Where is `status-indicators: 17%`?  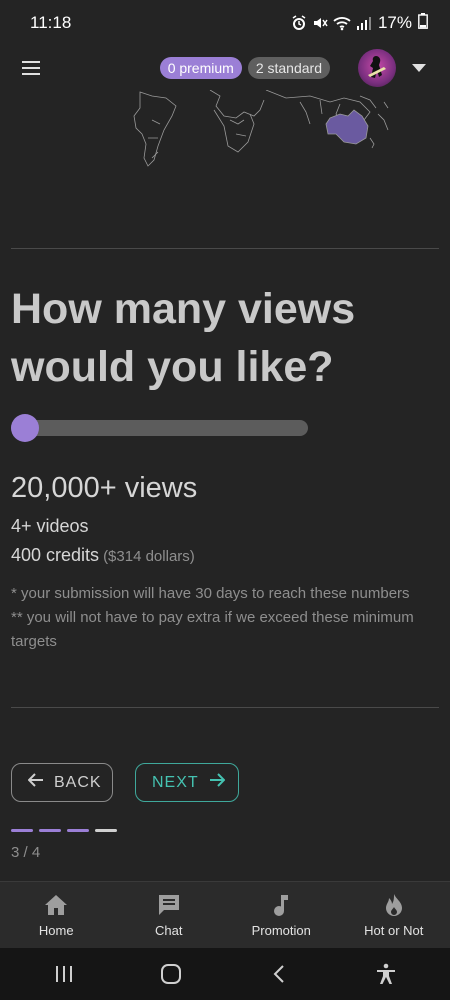 status-indicators: 17% is located at coordinates (359, 23).